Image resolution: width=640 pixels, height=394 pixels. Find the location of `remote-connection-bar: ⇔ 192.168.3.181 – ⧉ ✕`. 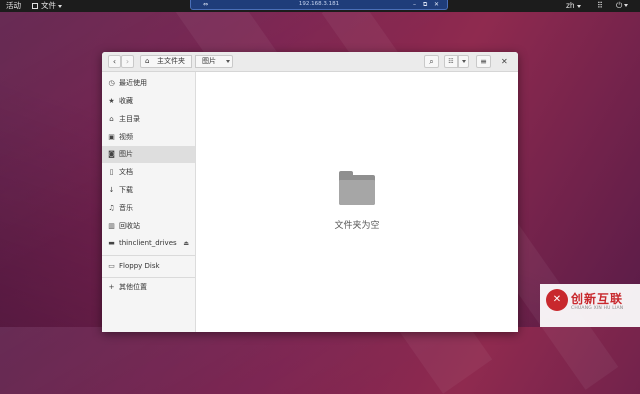

remote-connection-bar: ⇔ 192.168.3.181 – ⧉ ✕ is located at coordinates (319, 5).